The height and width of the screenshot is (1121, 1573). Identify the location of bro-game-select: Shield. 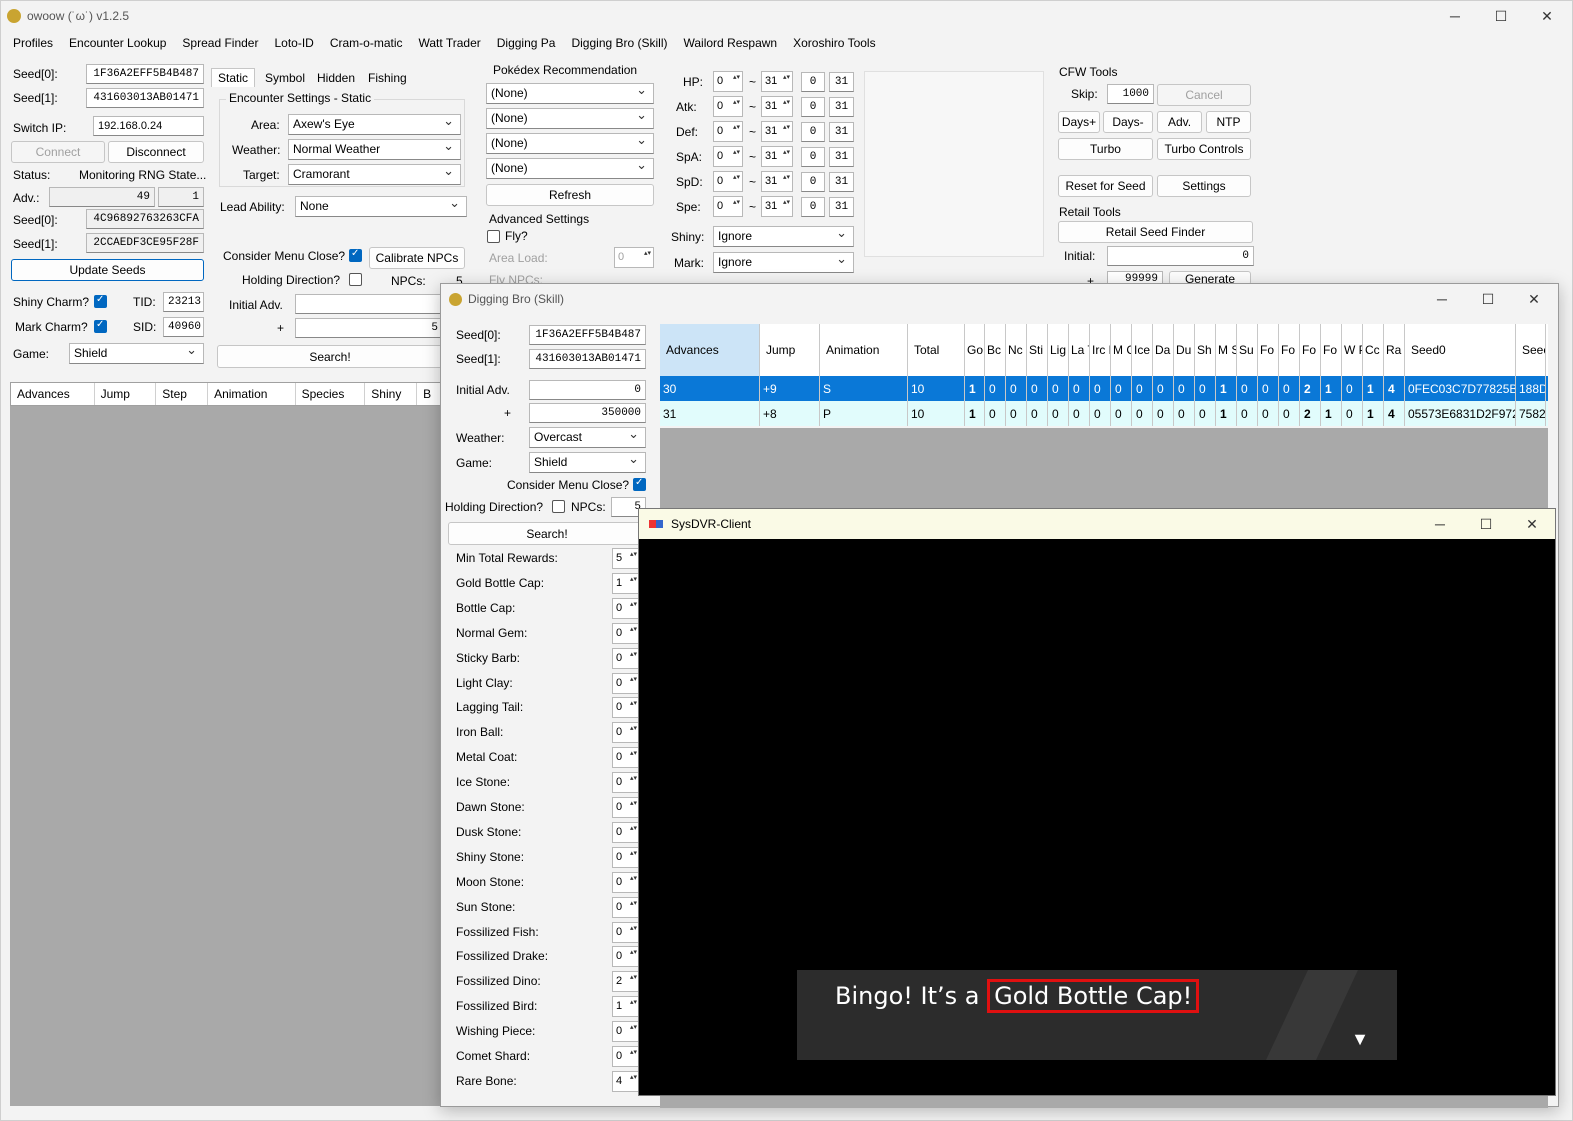
(587, 462).